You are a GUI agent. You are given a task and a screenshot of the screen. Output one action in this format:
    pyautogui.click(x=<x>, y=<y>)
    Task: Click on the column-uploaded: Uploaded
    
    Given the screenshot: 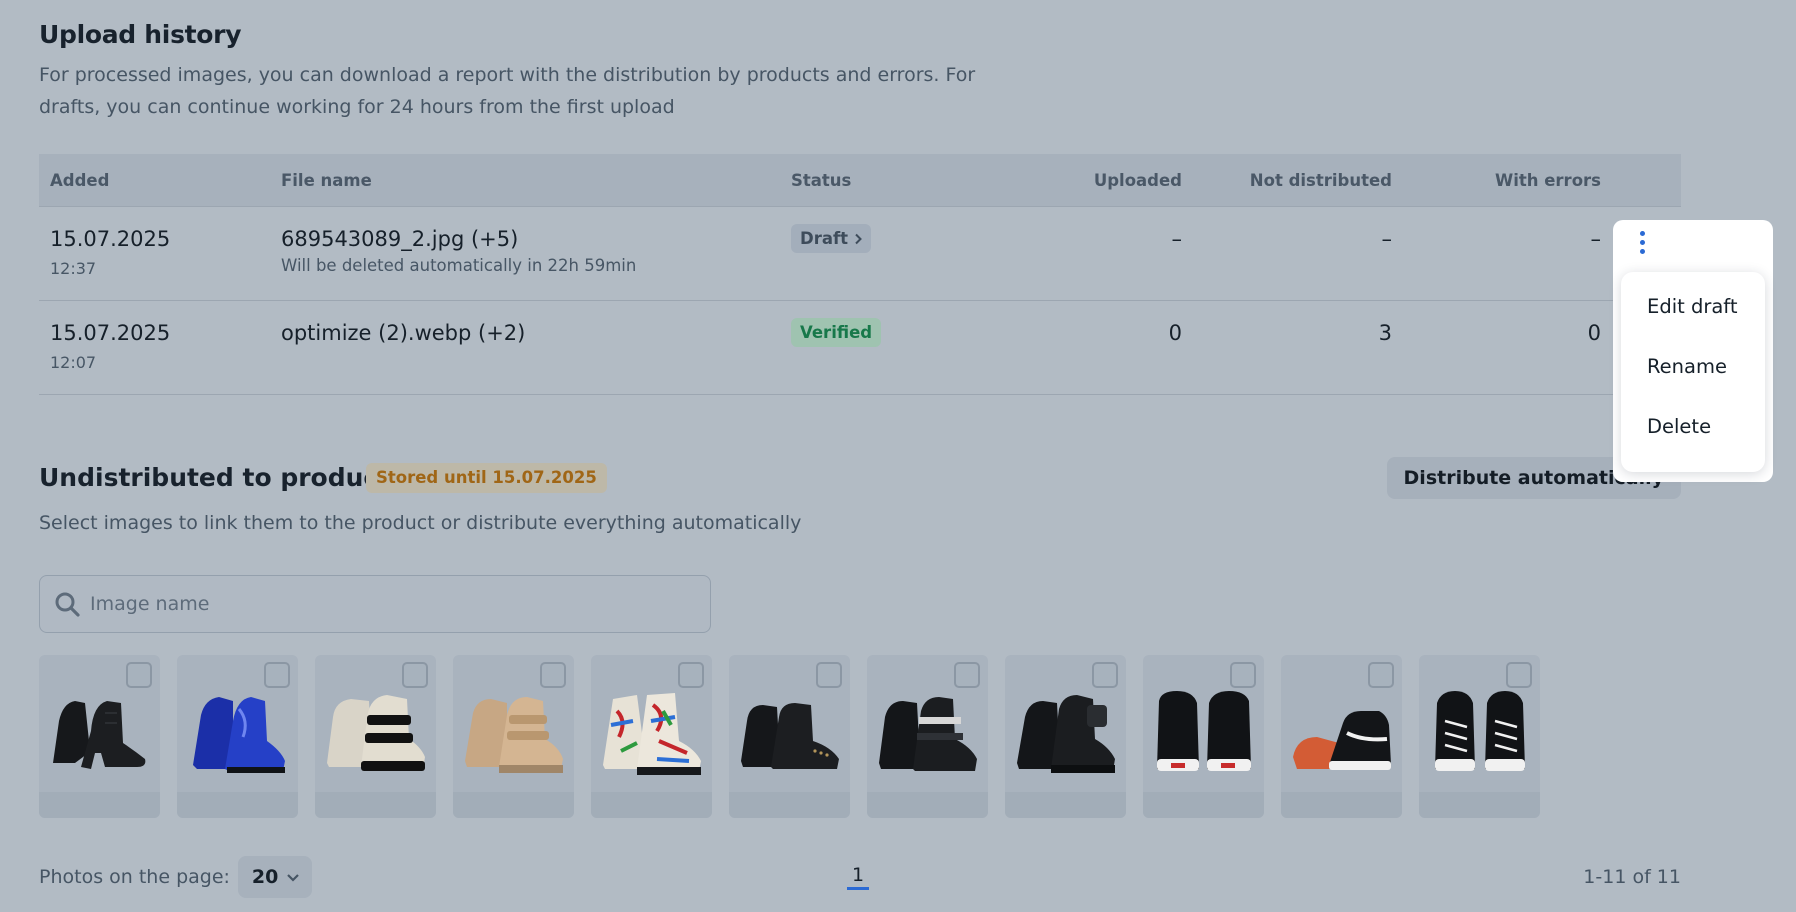 What is the action you would take?
    pyautogui.click(x=1137, y=180)
    